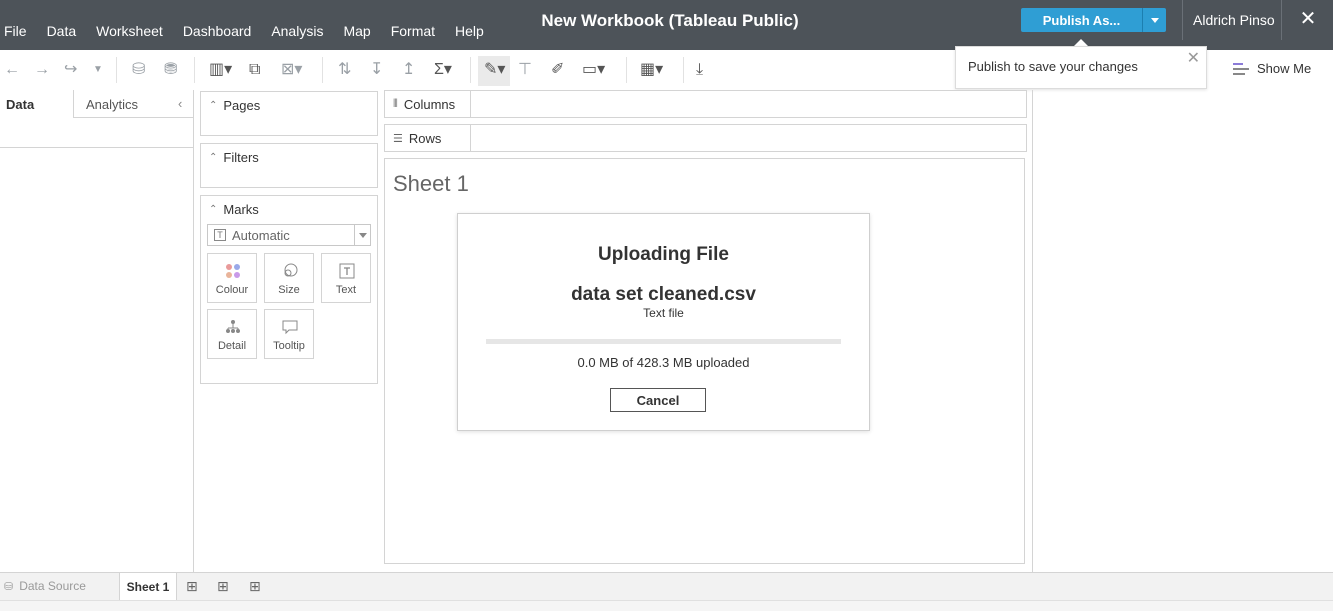 The image size is (1333, 611). Describe the element at coordinates (170, 70) in the screenshot. I see `pause-updates-icon: ⛃` at that location.